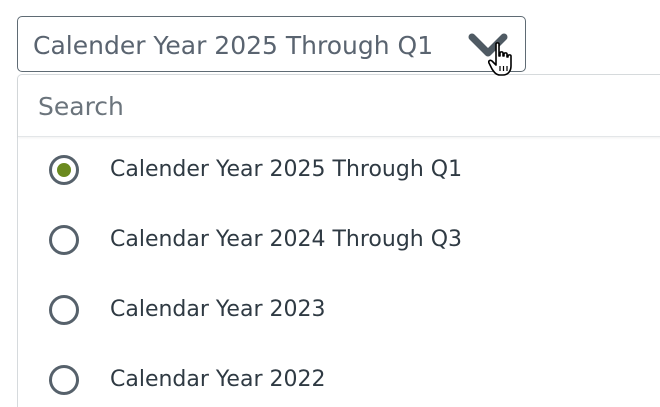 The image size is (660, 407). I want to click on radio-button-selected, so click(64, 170).